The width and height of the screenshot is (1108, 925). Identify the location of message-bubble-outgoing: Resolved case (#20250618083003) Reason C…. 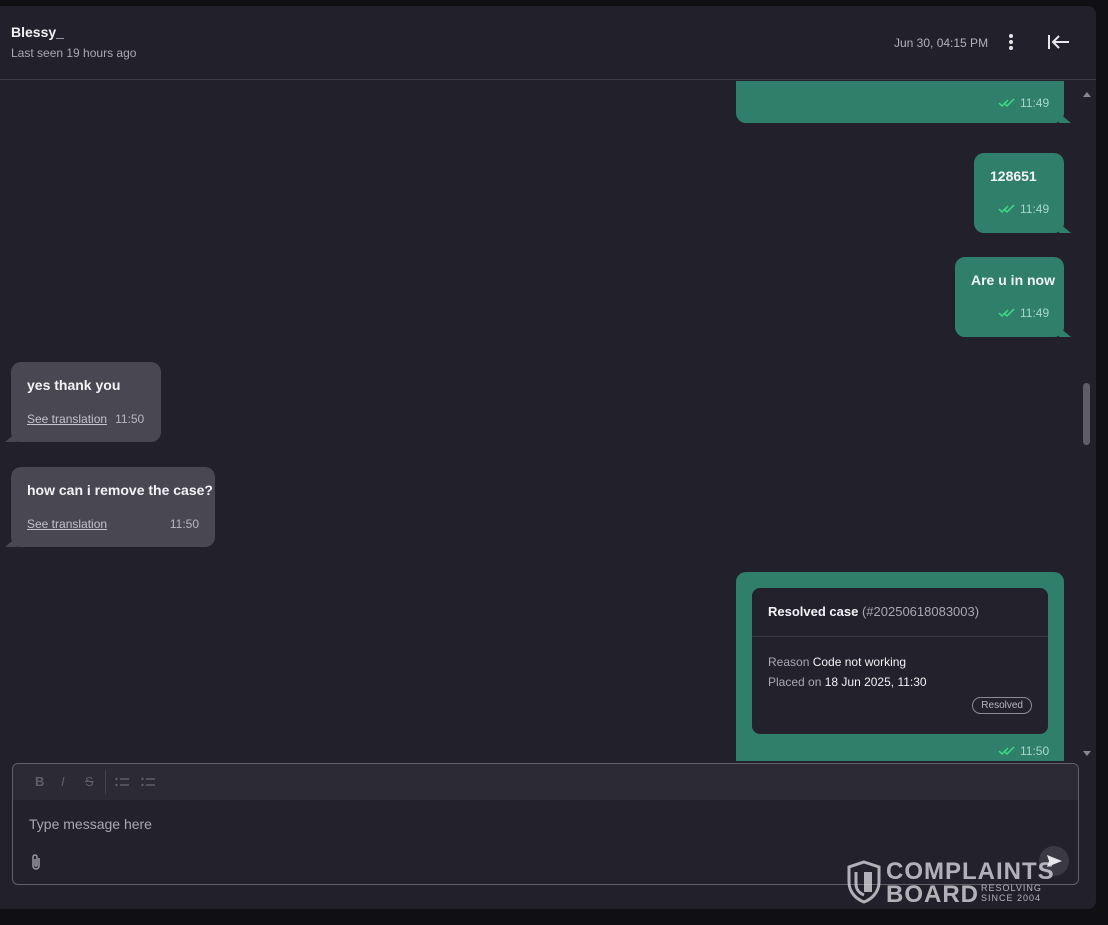
(900, 666).